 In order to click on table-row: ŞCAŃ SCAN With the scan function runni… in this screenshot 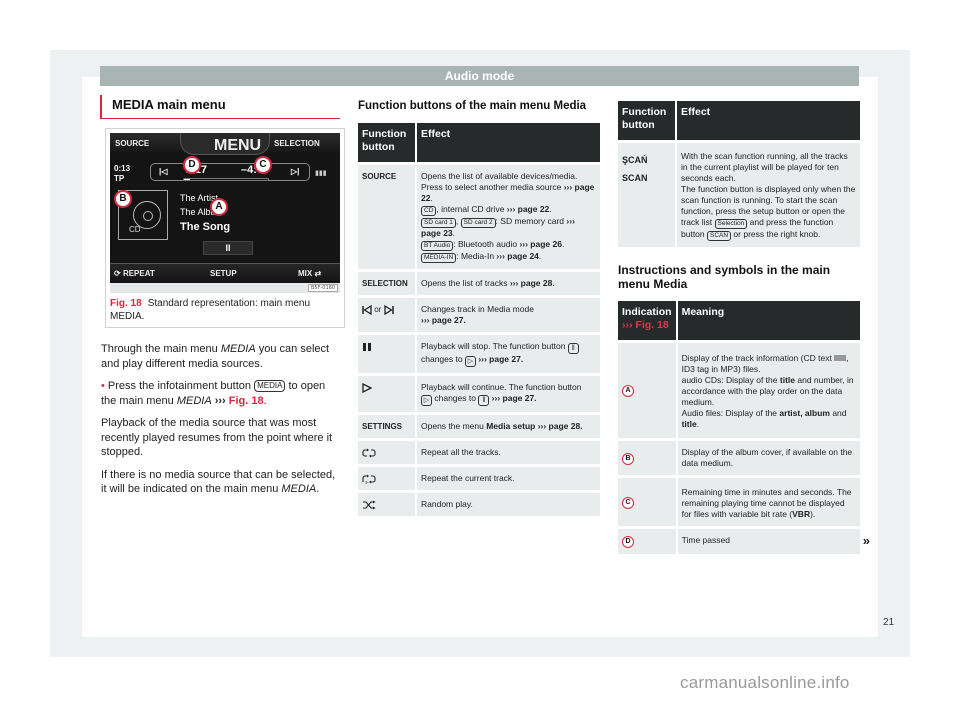, I will do `click(739, 193)`.